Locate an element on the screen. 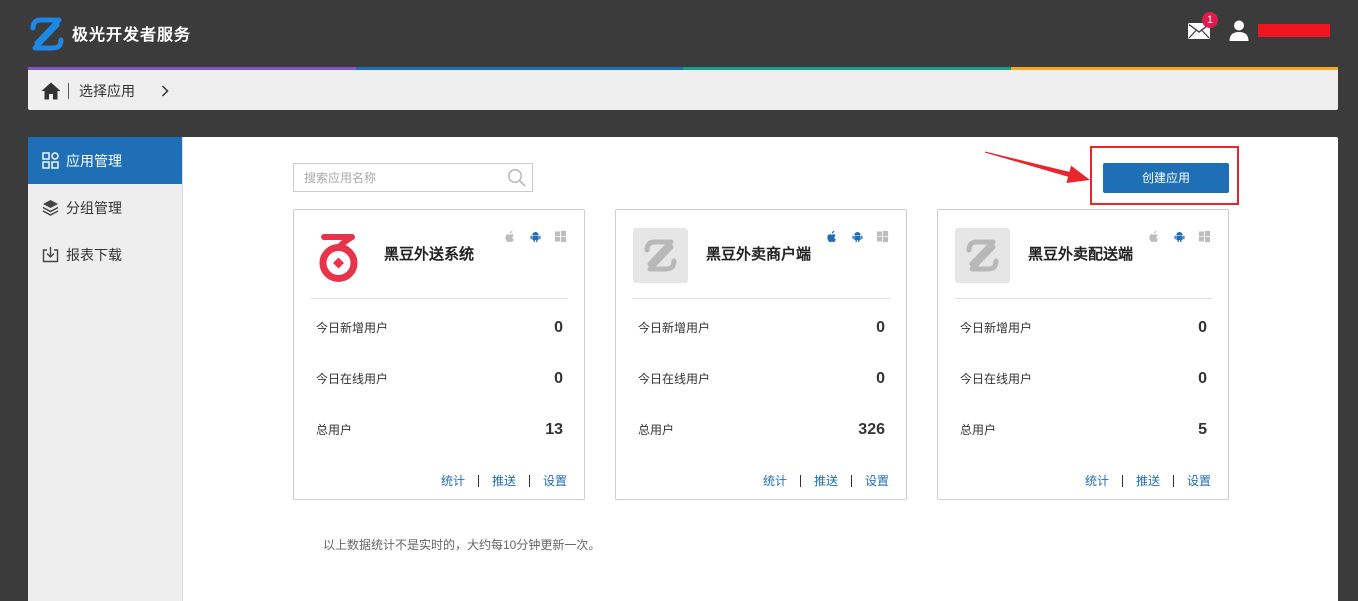 Image resolution: width=1358 pixels, height=601 pixels. app-card: 黑豆外卖配送端 今日新增用户 0 今日在线用户 0 总用户 5 统计 推送 设置 is located at coordinates (1083, 354).